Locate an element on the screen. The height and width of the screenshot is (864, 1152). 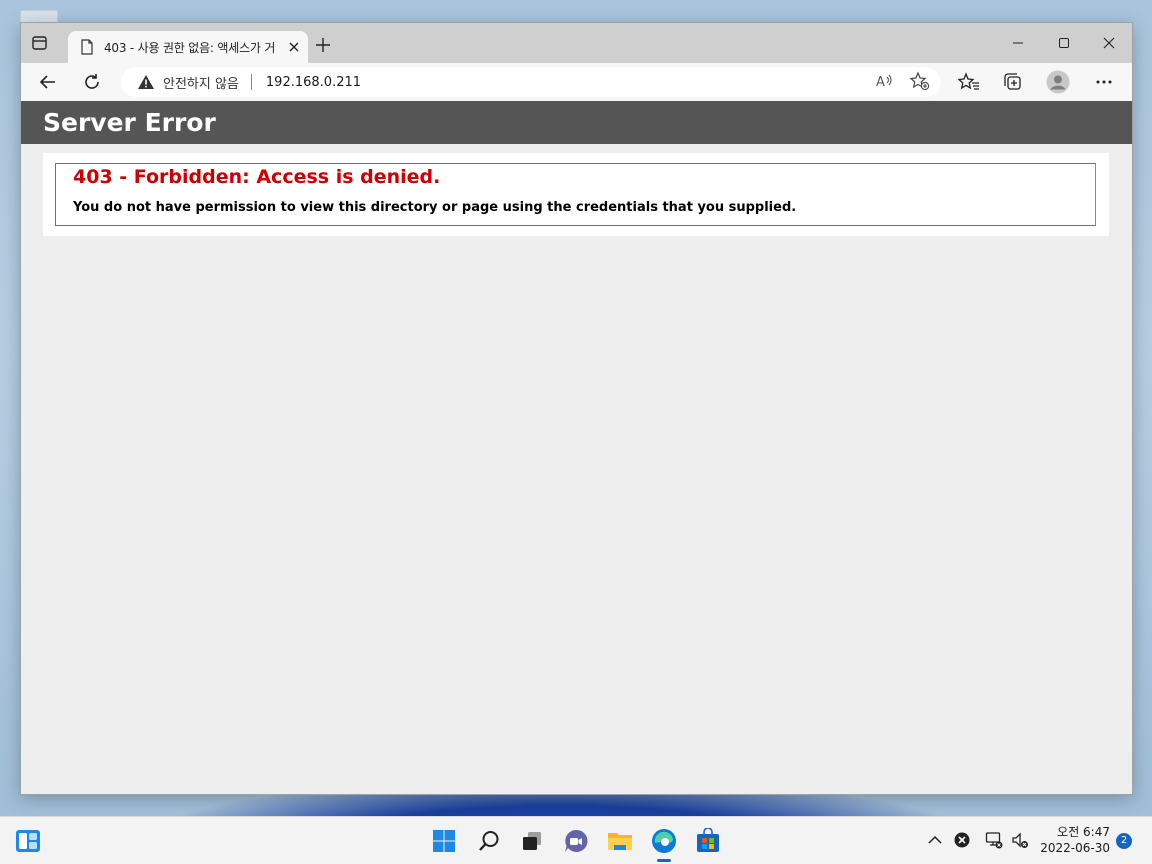
more-icon is located at coordinates (1104, 82).